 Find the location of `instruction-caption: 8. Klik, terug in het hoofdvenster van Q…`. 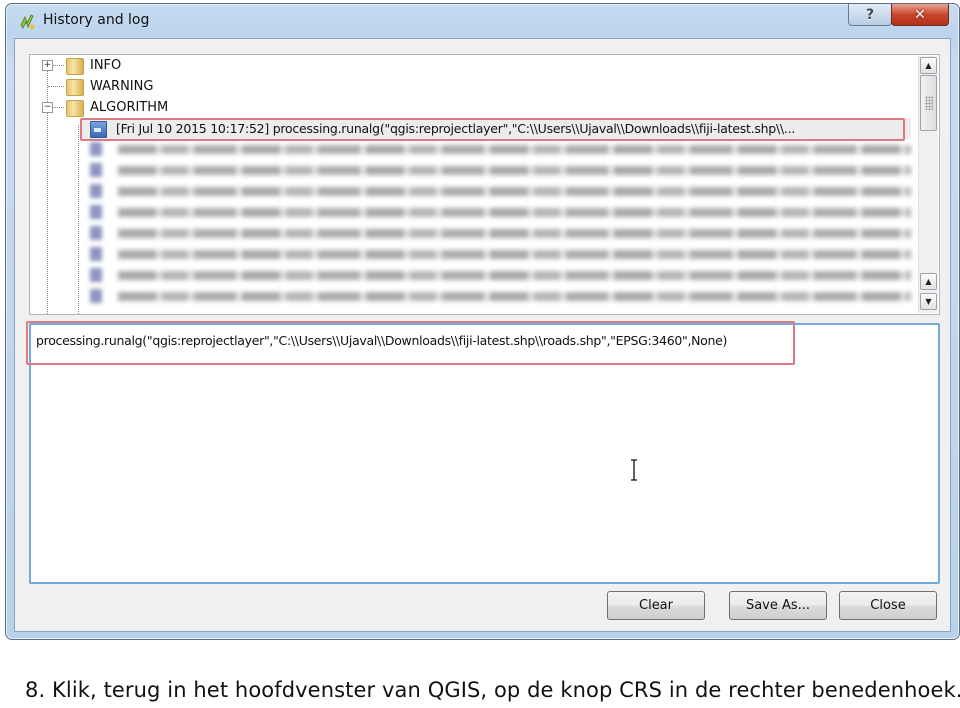

instruction-caption: 8. Klik, terug in het hoofdvenster van Q… is located at coordinates (492, 690).